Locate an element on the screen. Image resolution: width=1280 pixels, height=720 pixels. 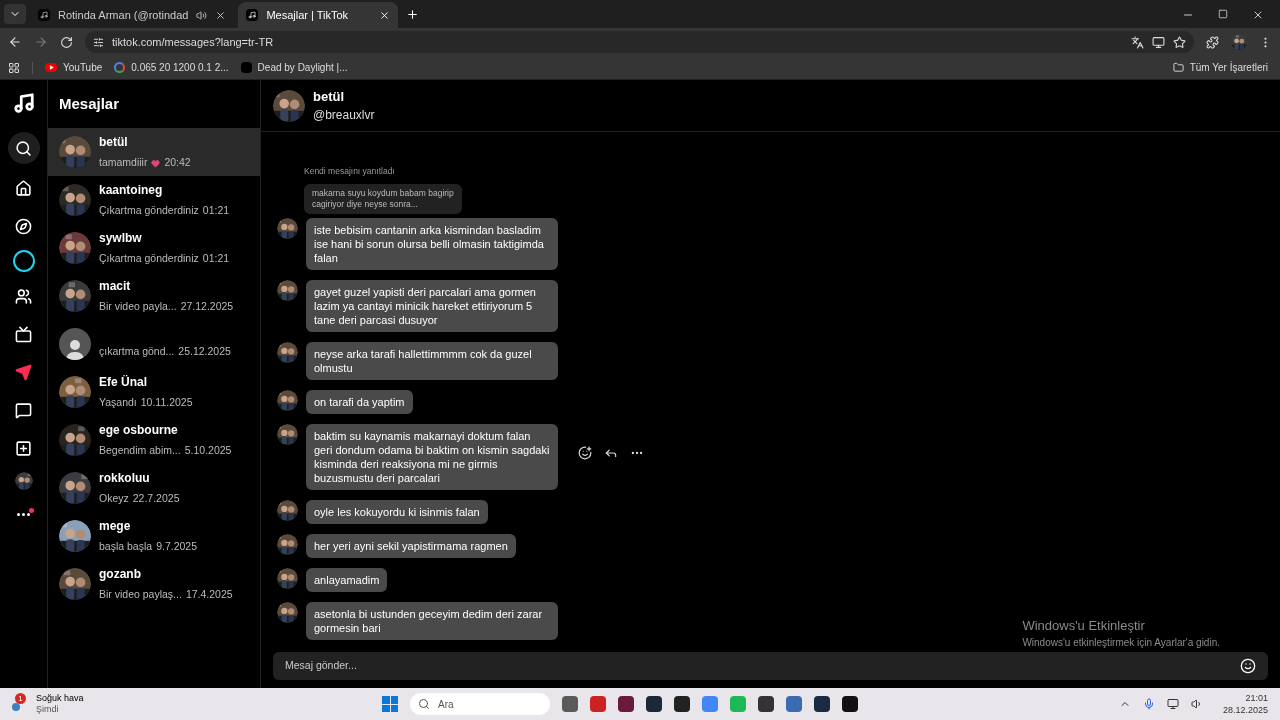
network-icon is located at coordinates (1172, 704).